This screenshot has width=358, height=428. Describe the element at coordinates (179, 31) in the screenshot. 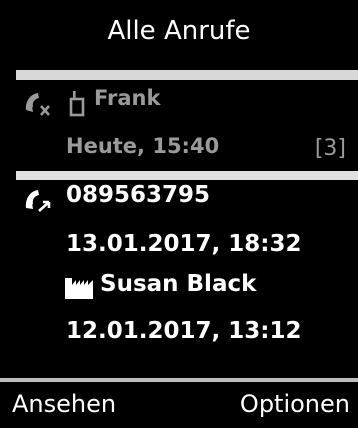

I see `screen-title: Alle Anrufe` at that location.